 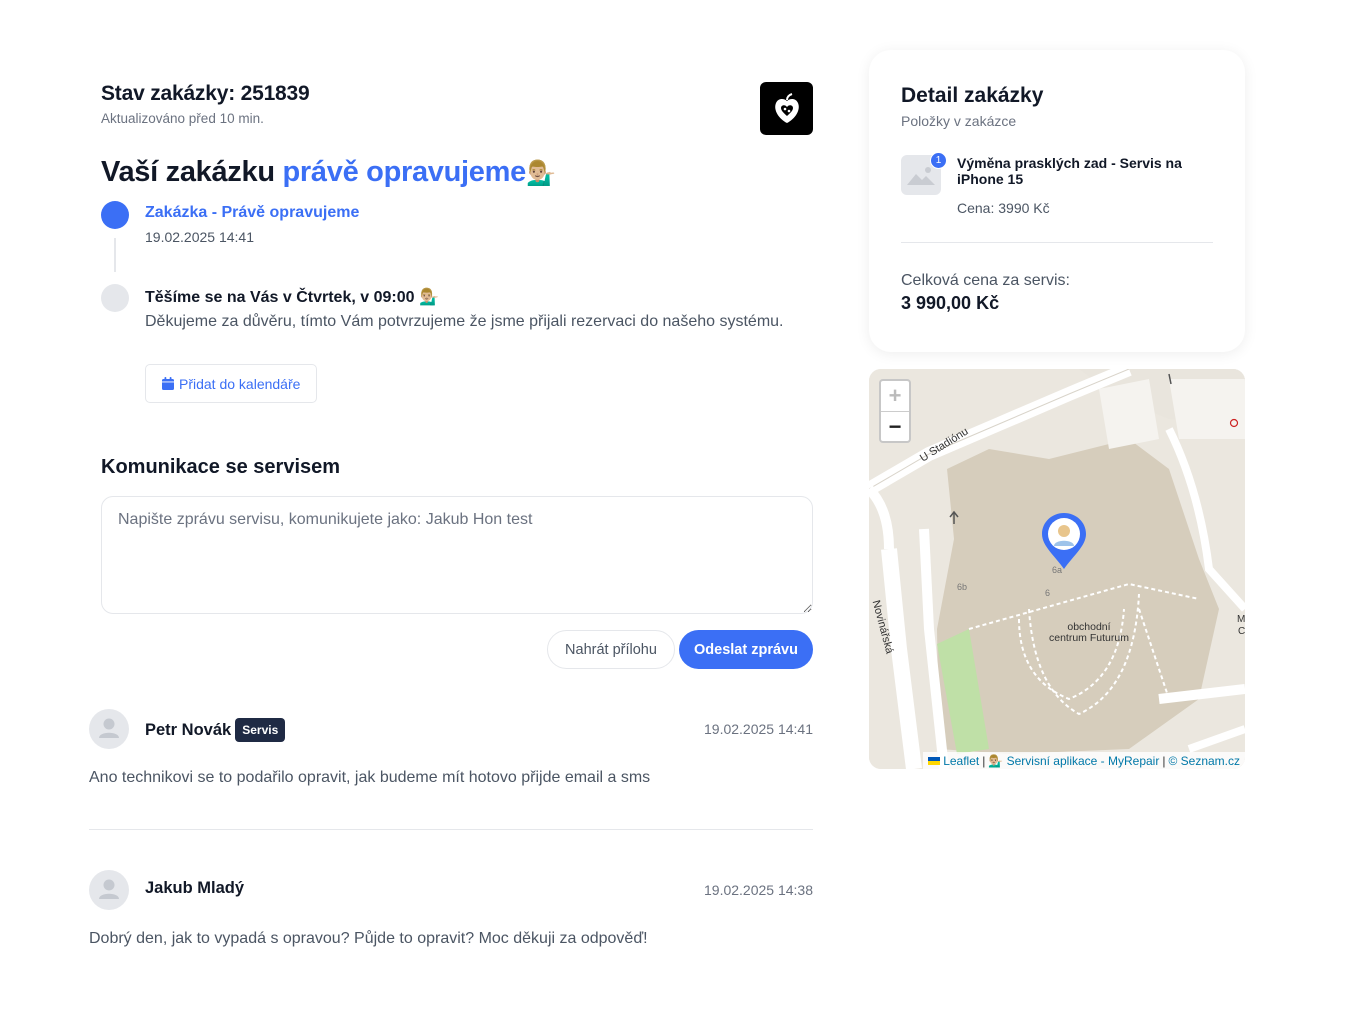 I want to click on timeline-dot, so click(x=115, y=298).